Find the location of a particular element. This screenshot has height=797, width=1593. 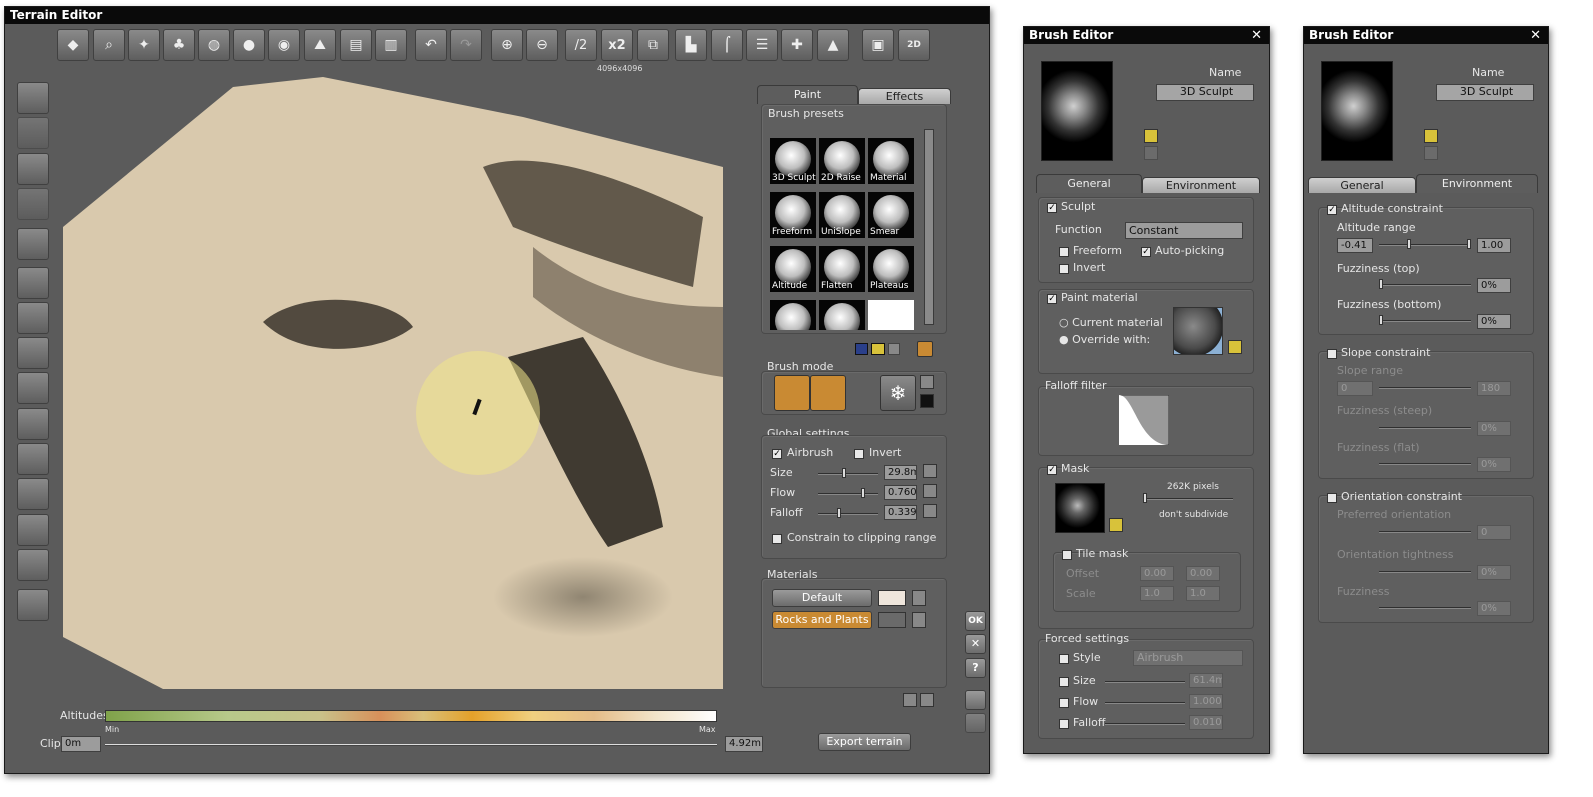

fuzz-steep-slider is located at coordinates (1425, 428).